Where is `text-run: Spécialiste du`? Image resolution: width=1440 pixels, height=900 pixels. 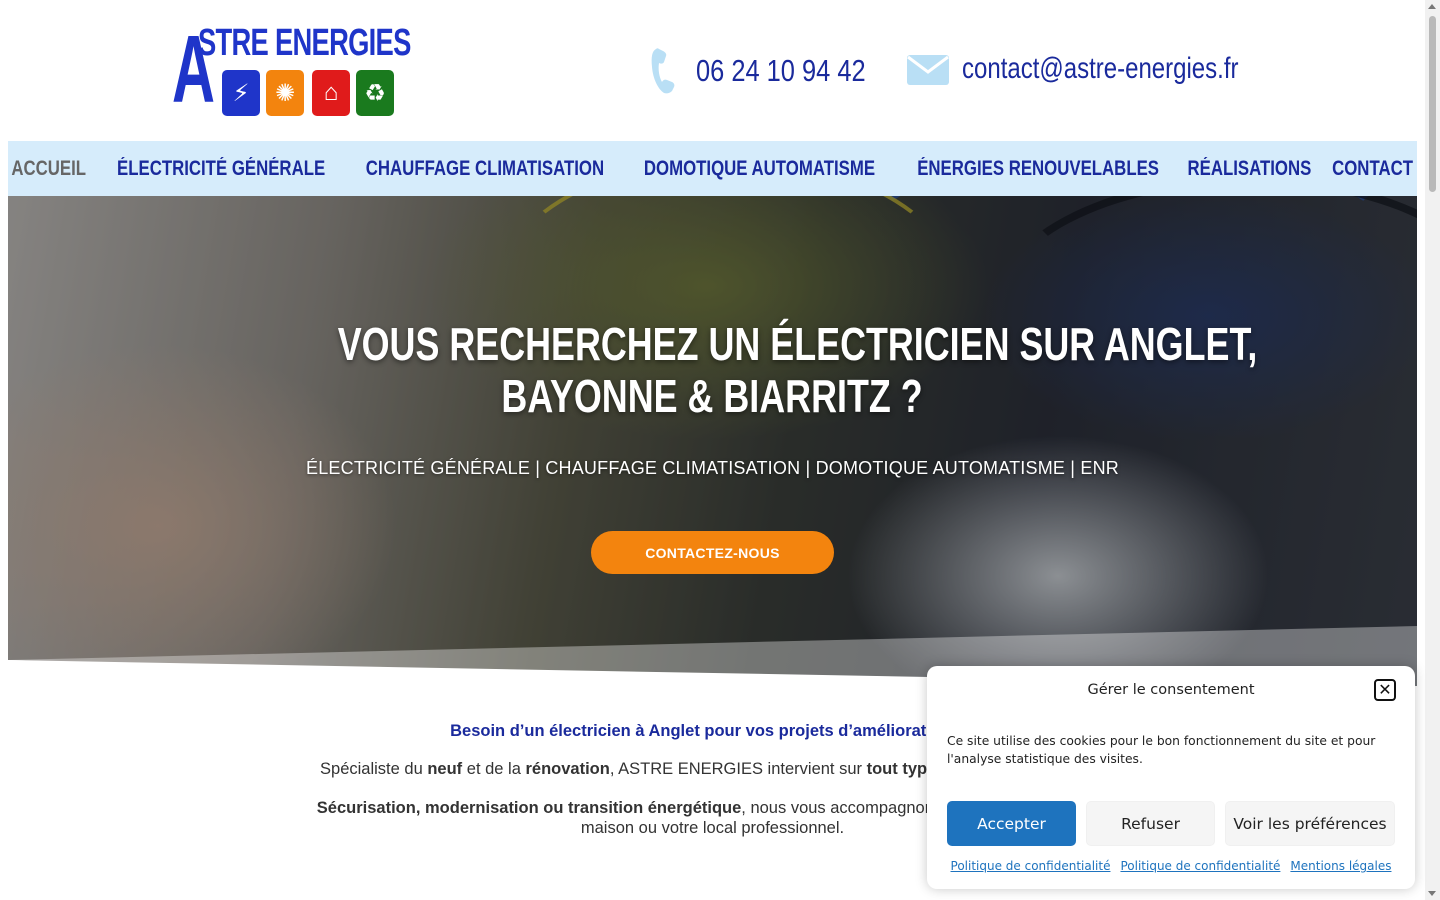 text-run: Spécialiste du is located at coordinates (374, 769).